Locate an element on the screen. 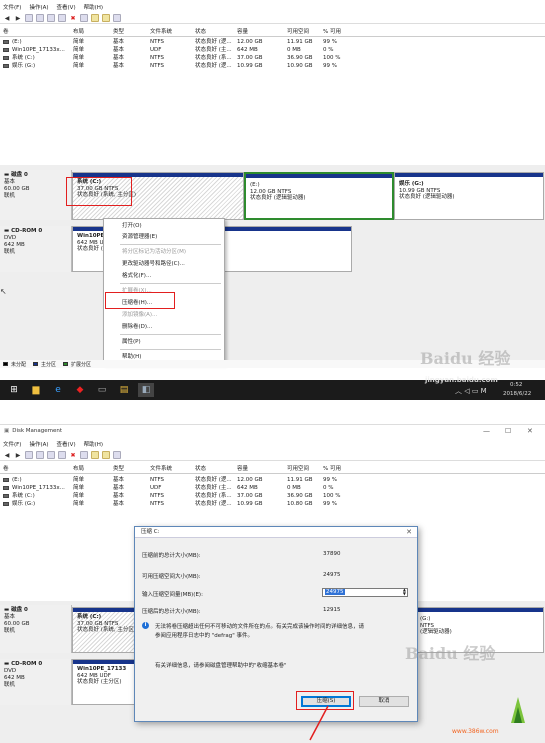 Image resolution: width=545 pixels, height=743 pixels. menu-open: 打开(O) is located at coordinates (132, 226).